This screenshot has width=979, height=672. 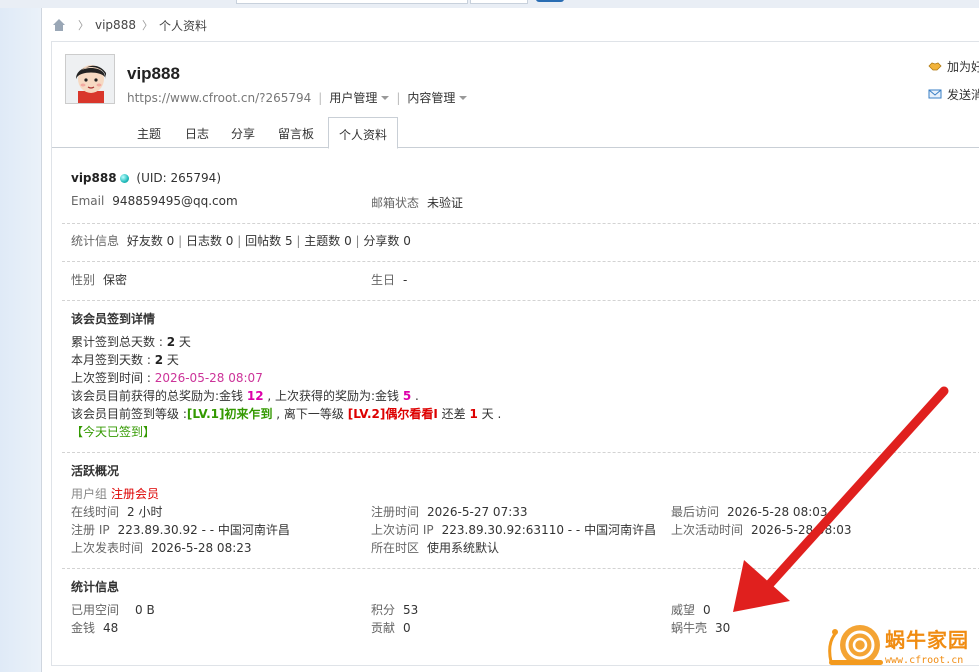 I want to click on user-manage-menu: 用户管理, so click(x=359, y=97).